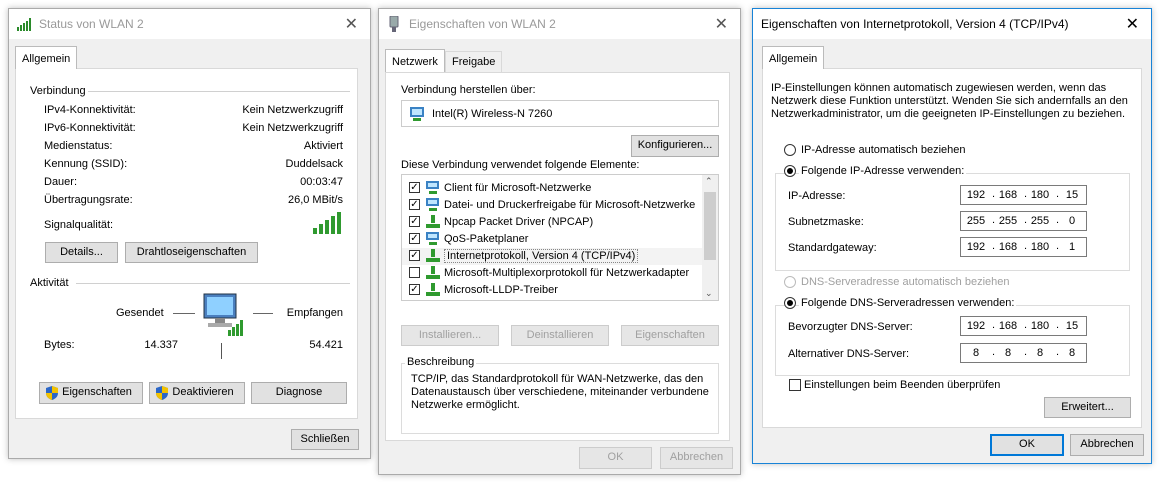  I want to click on ipv6-connectivity-label: IPv6-Konnektivität:, so click(90, 128).